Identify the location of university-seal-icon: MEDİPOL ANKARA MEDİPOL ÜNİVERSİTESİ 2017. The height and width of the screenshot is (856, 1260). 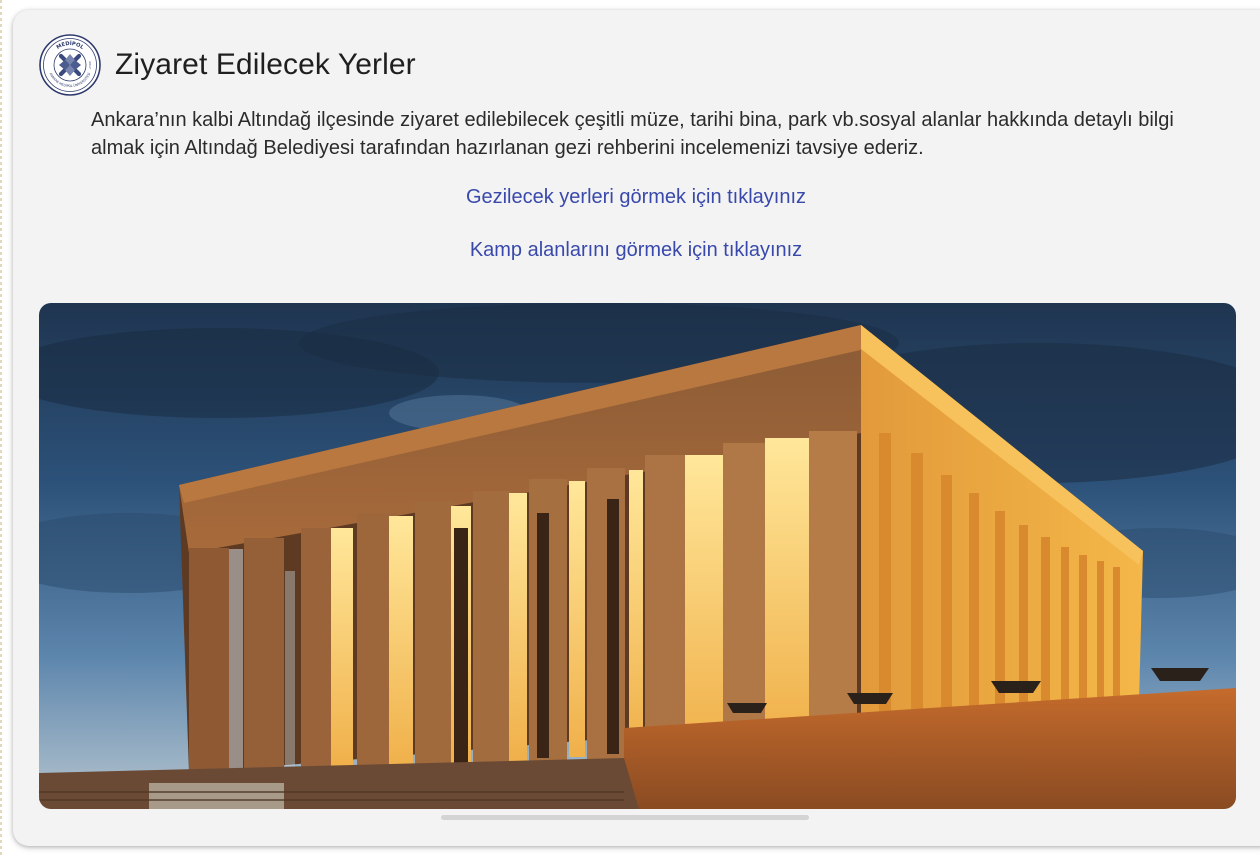
(70, 65).